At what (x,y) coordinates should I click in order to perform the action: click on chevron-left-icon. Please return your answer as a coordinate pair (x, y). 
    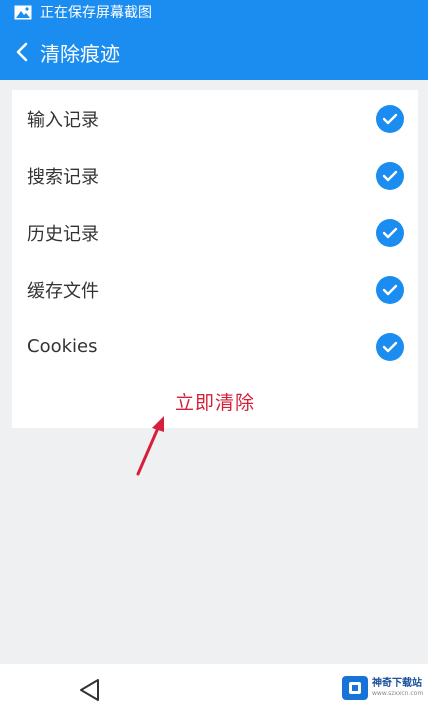
    Looking at the image, I should click on (22, 52).